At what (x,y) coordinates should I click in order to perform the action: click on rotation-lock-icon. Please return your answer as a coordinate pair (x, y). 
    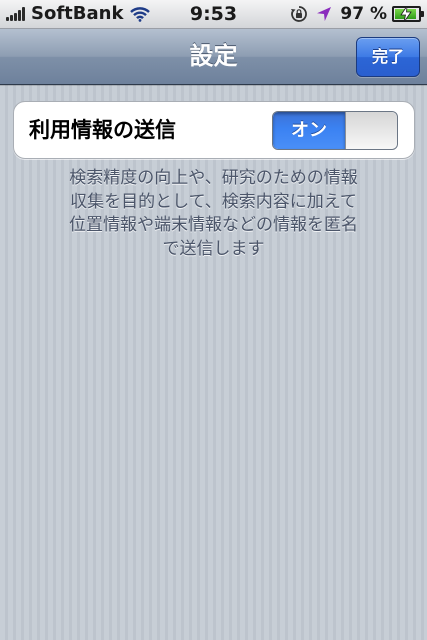
    Looking at the image, I should click on (299, 14).